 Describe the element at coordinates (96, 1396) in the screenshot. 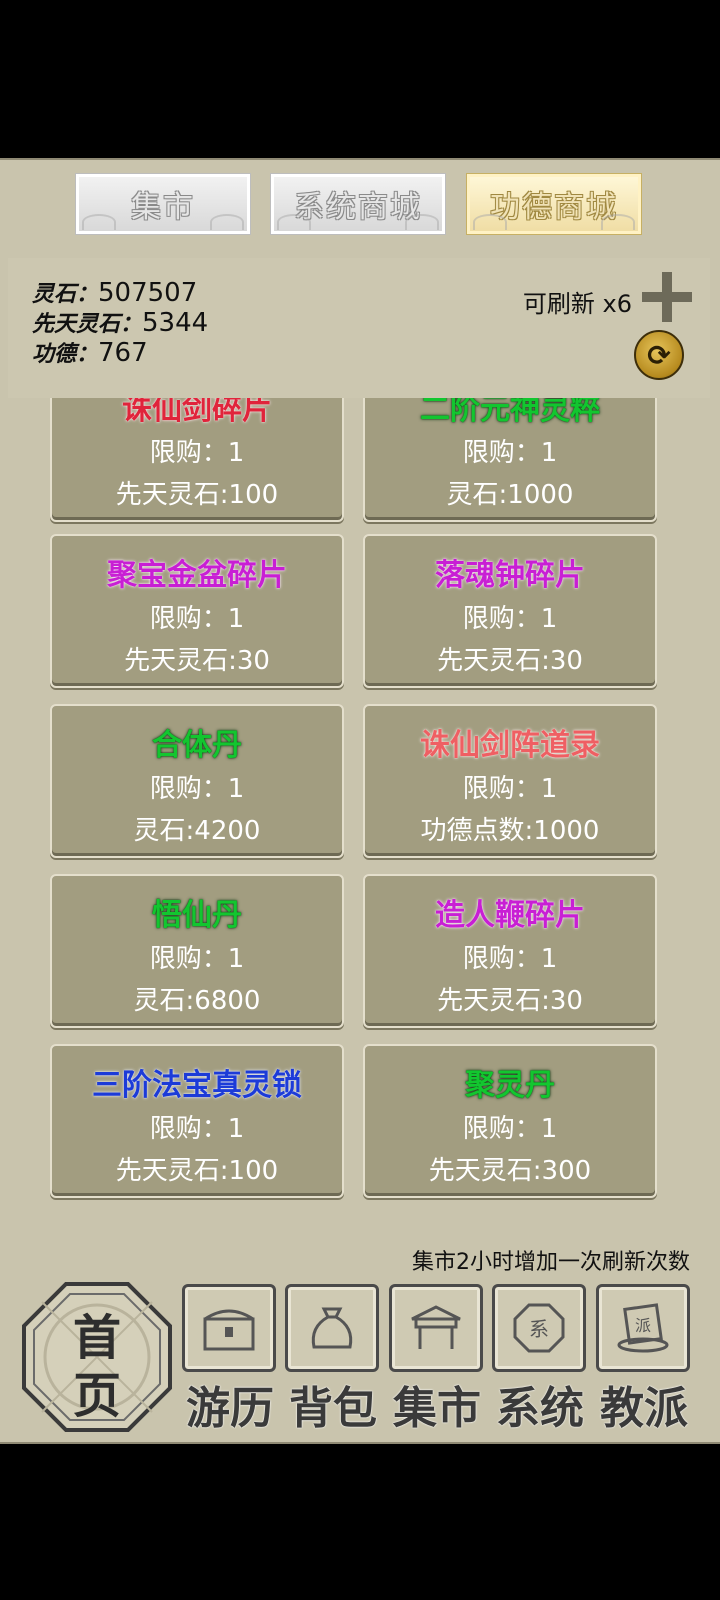

I see `home-label-bottom: 页` at that location.